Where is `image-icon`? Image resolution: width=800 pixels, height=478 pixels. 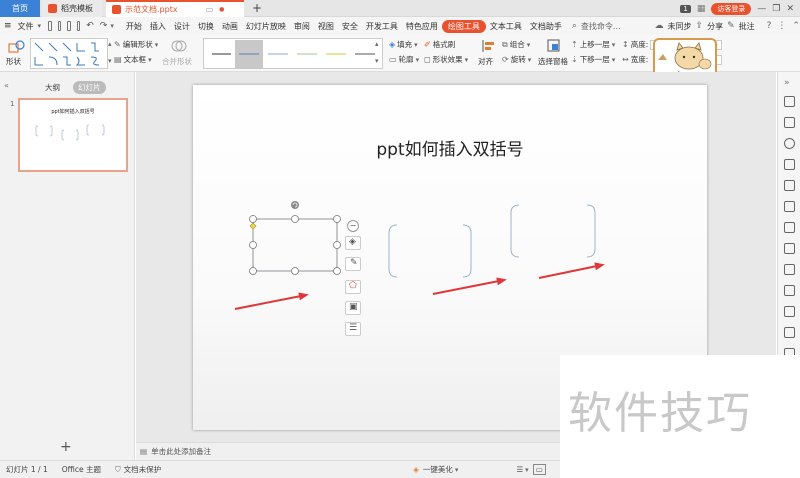
image-icon is located at coordinates (789, 332).